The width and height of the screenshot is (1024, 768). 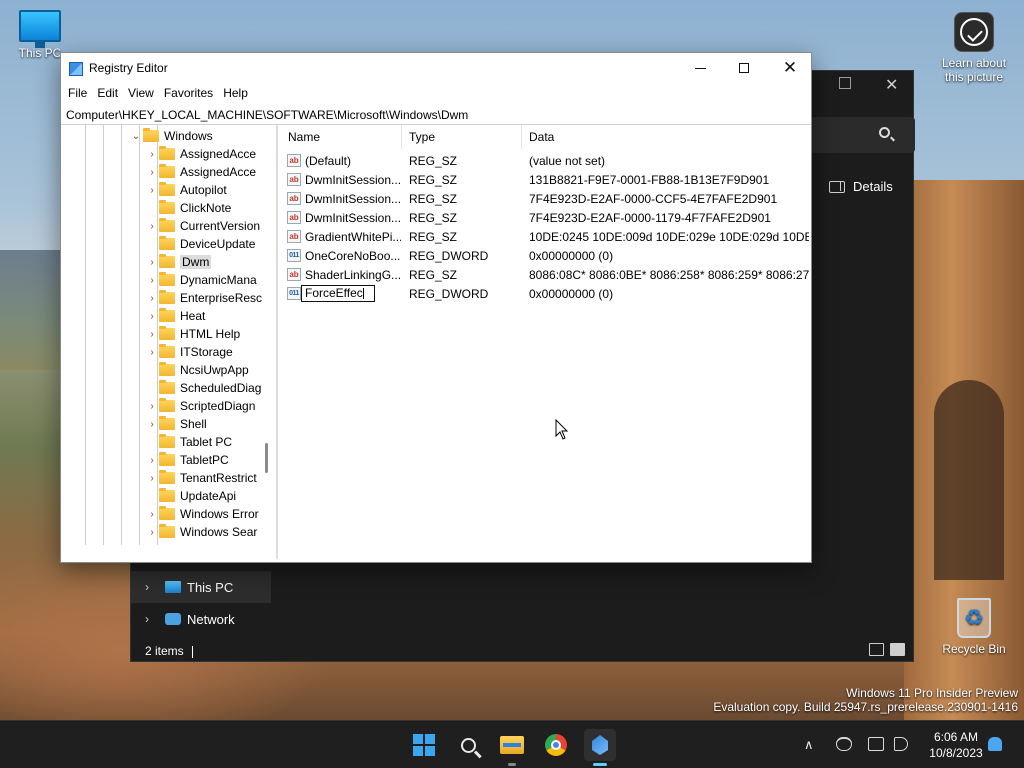 What do you see at coordinates (809, 744) in the screenshot?
I see `show-hidden-icons-button: ∧` at bounding box center [809, 744].